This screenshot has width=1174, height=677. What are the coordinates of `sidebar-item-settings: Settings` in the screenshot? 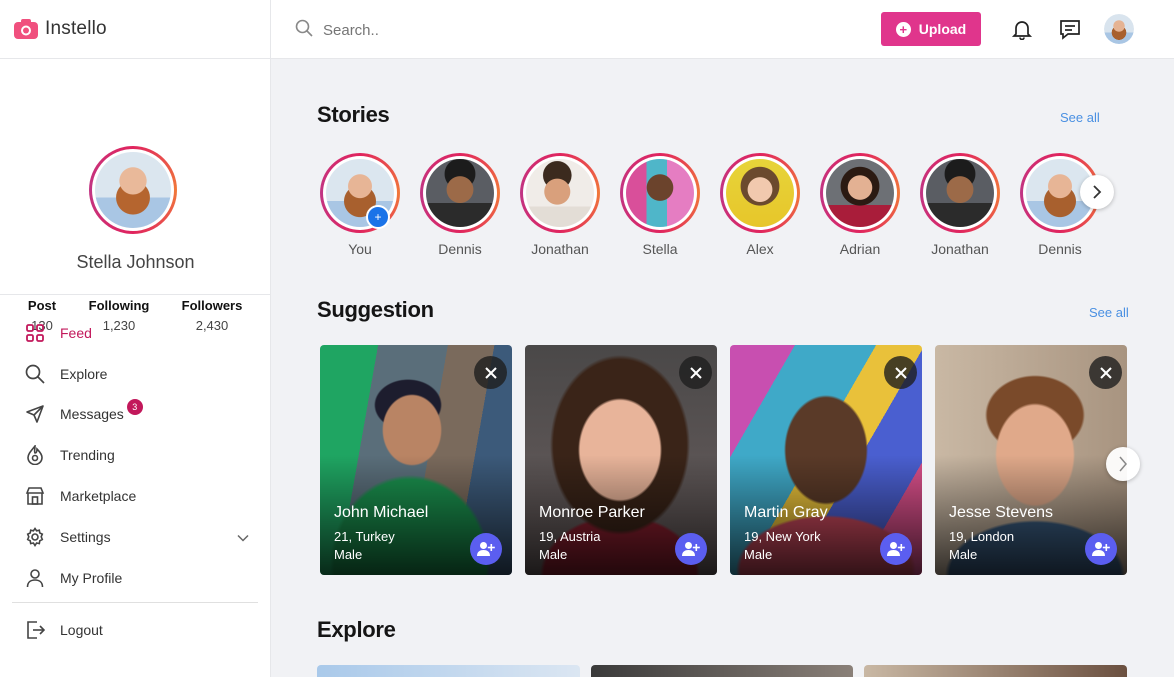 It's located at (136, 537).